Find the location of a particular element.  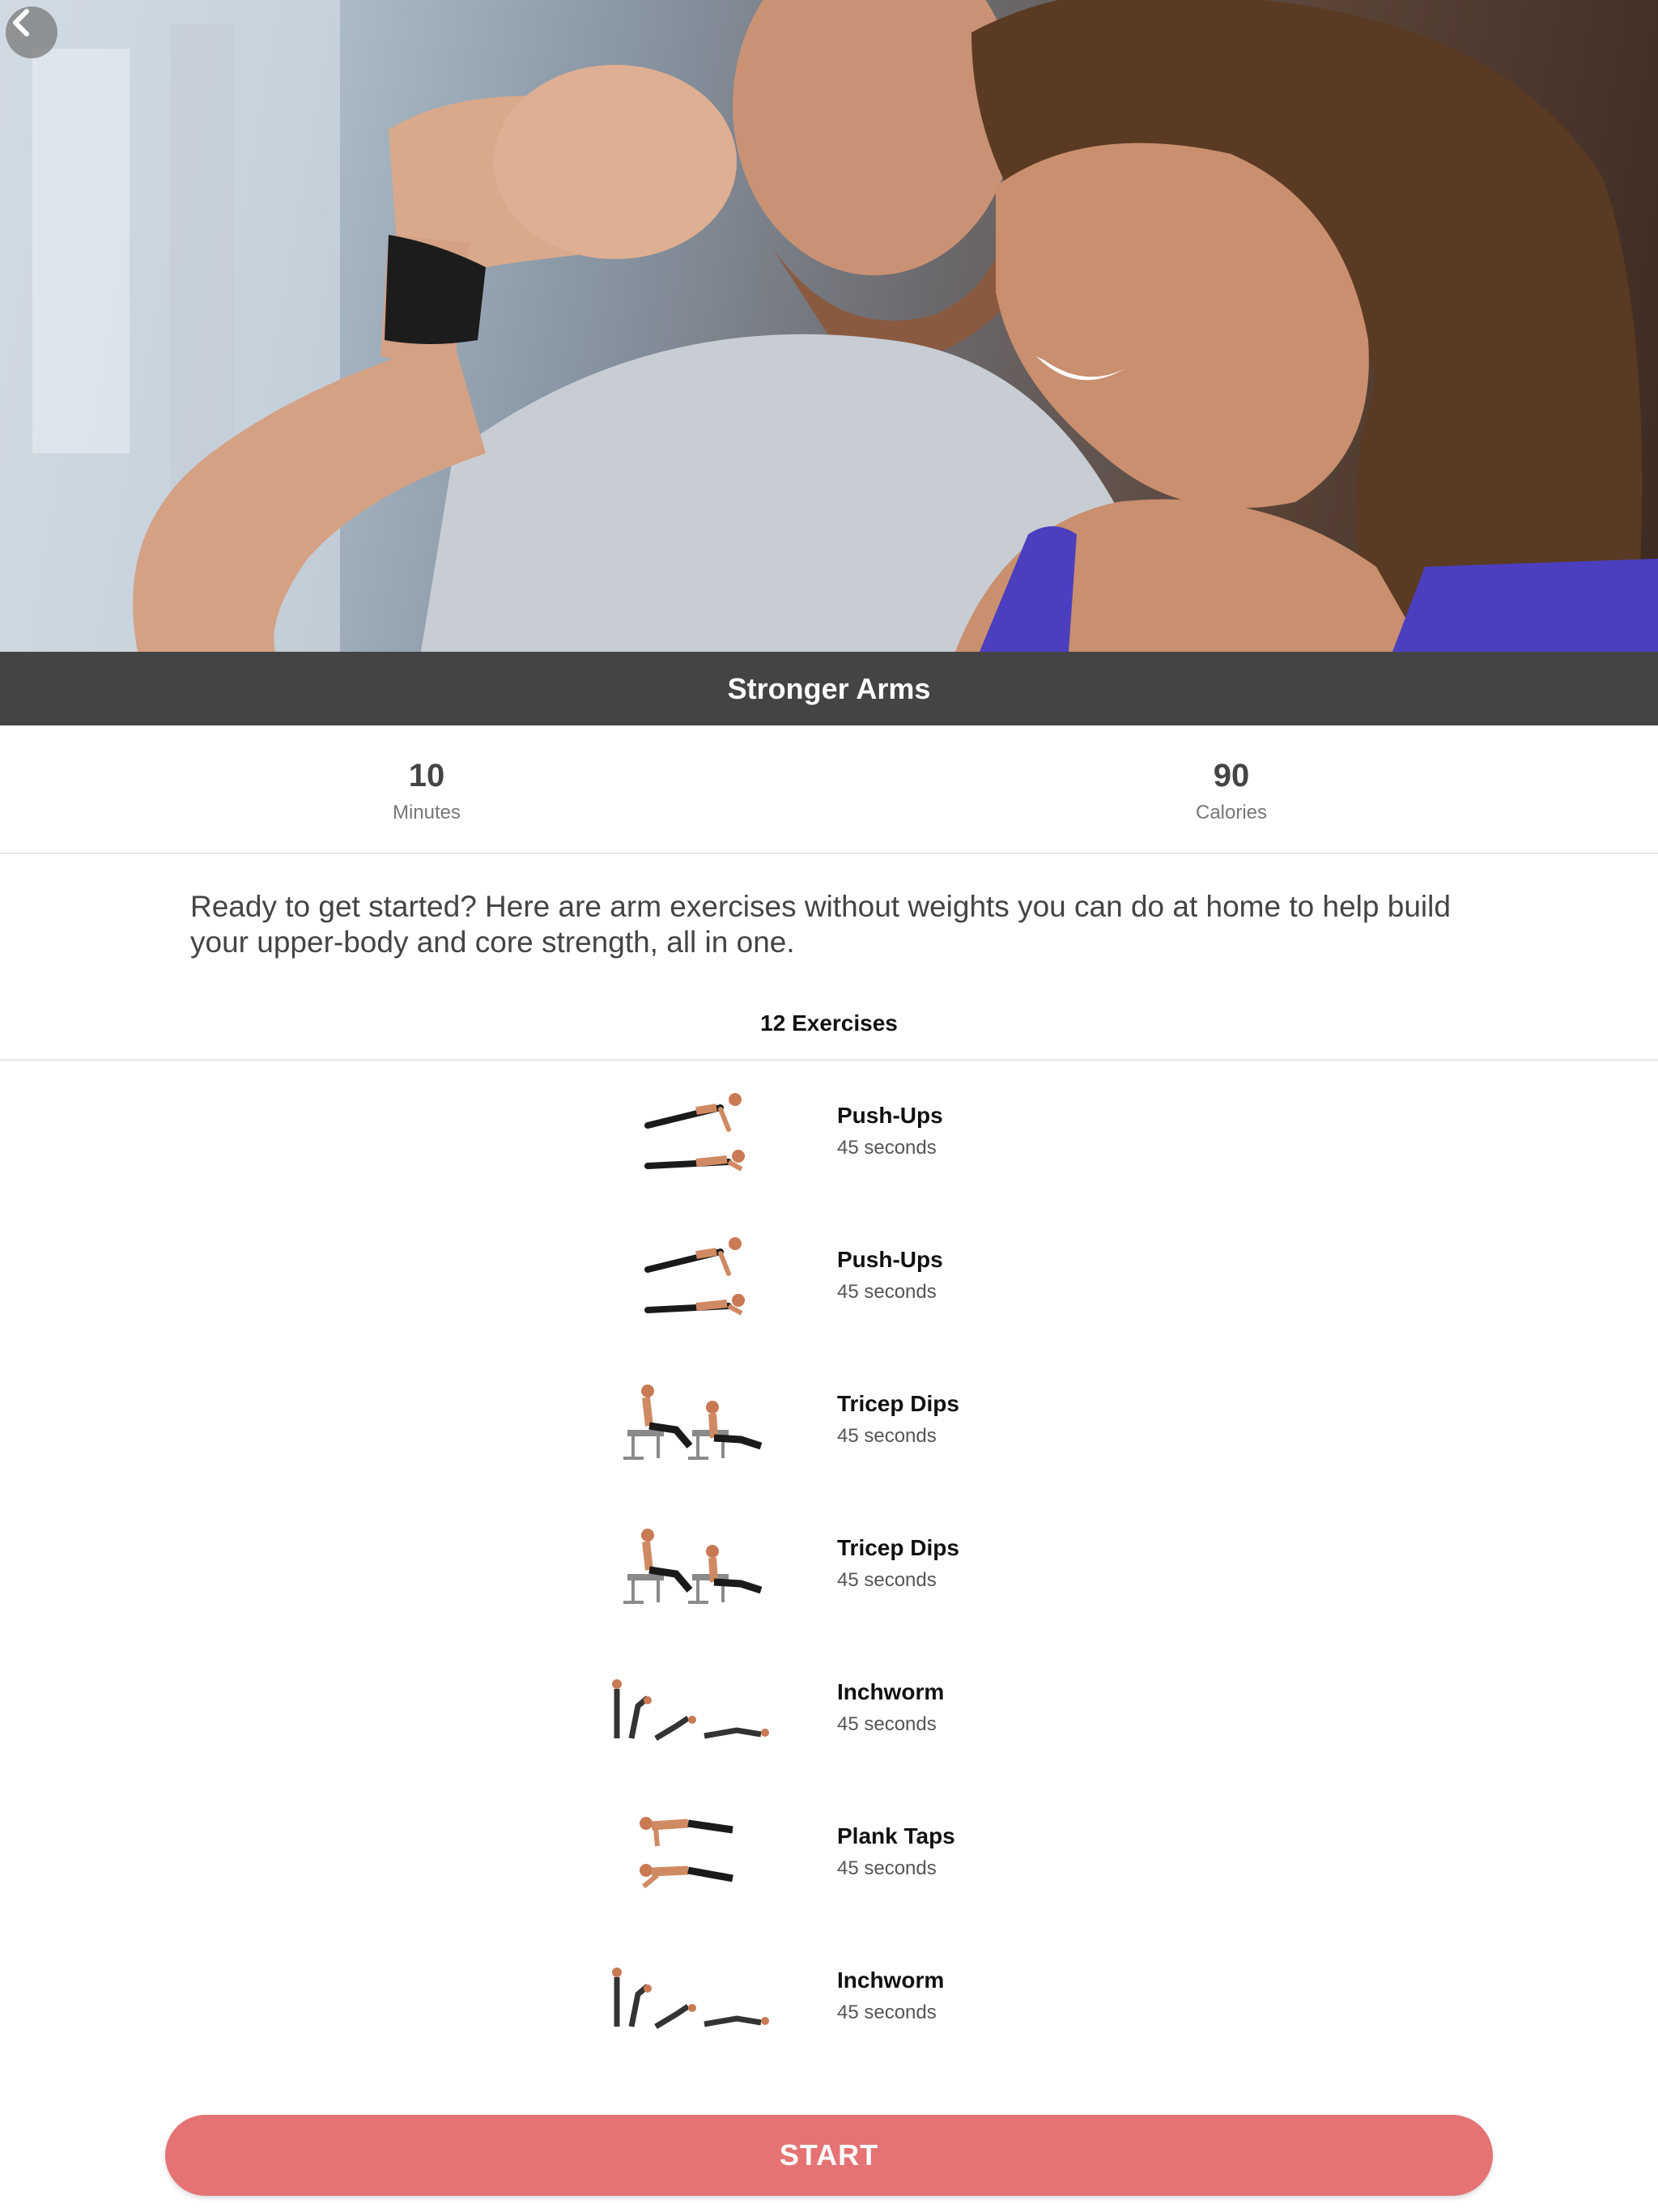

start-button-label: START is located at coordinates (829, 2155).